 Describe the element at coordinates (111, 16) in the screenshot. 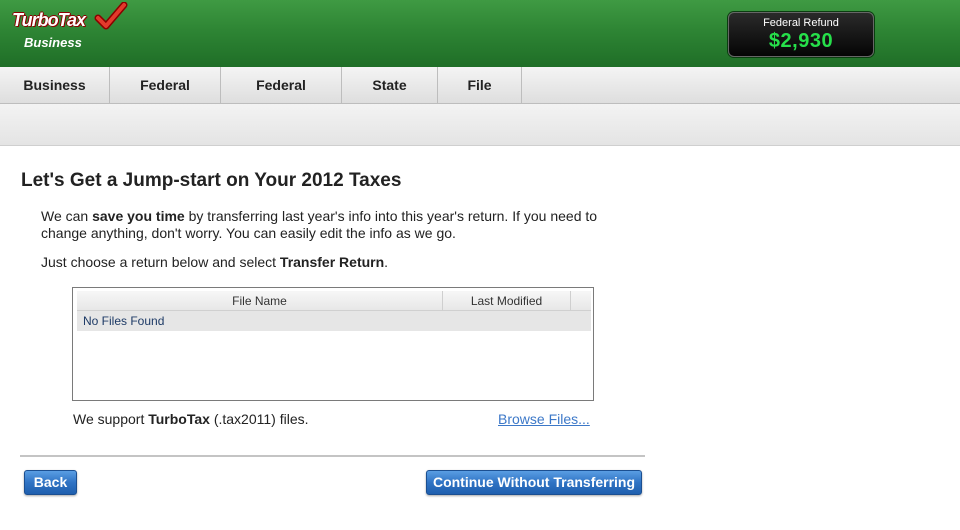

I see `checkmark-icon` at that location.